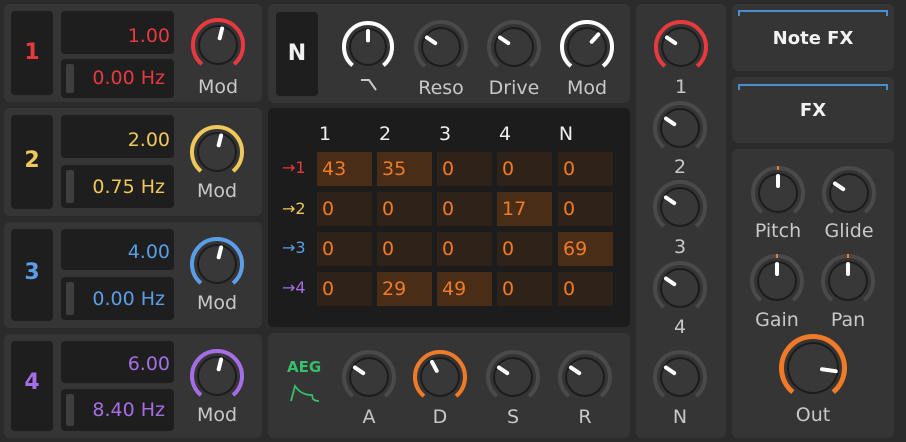 This screenshot has width=906, height=442. Describe the element at coordinates (680, 377) in the screenshot. I see `output-knob-noise` at that location.